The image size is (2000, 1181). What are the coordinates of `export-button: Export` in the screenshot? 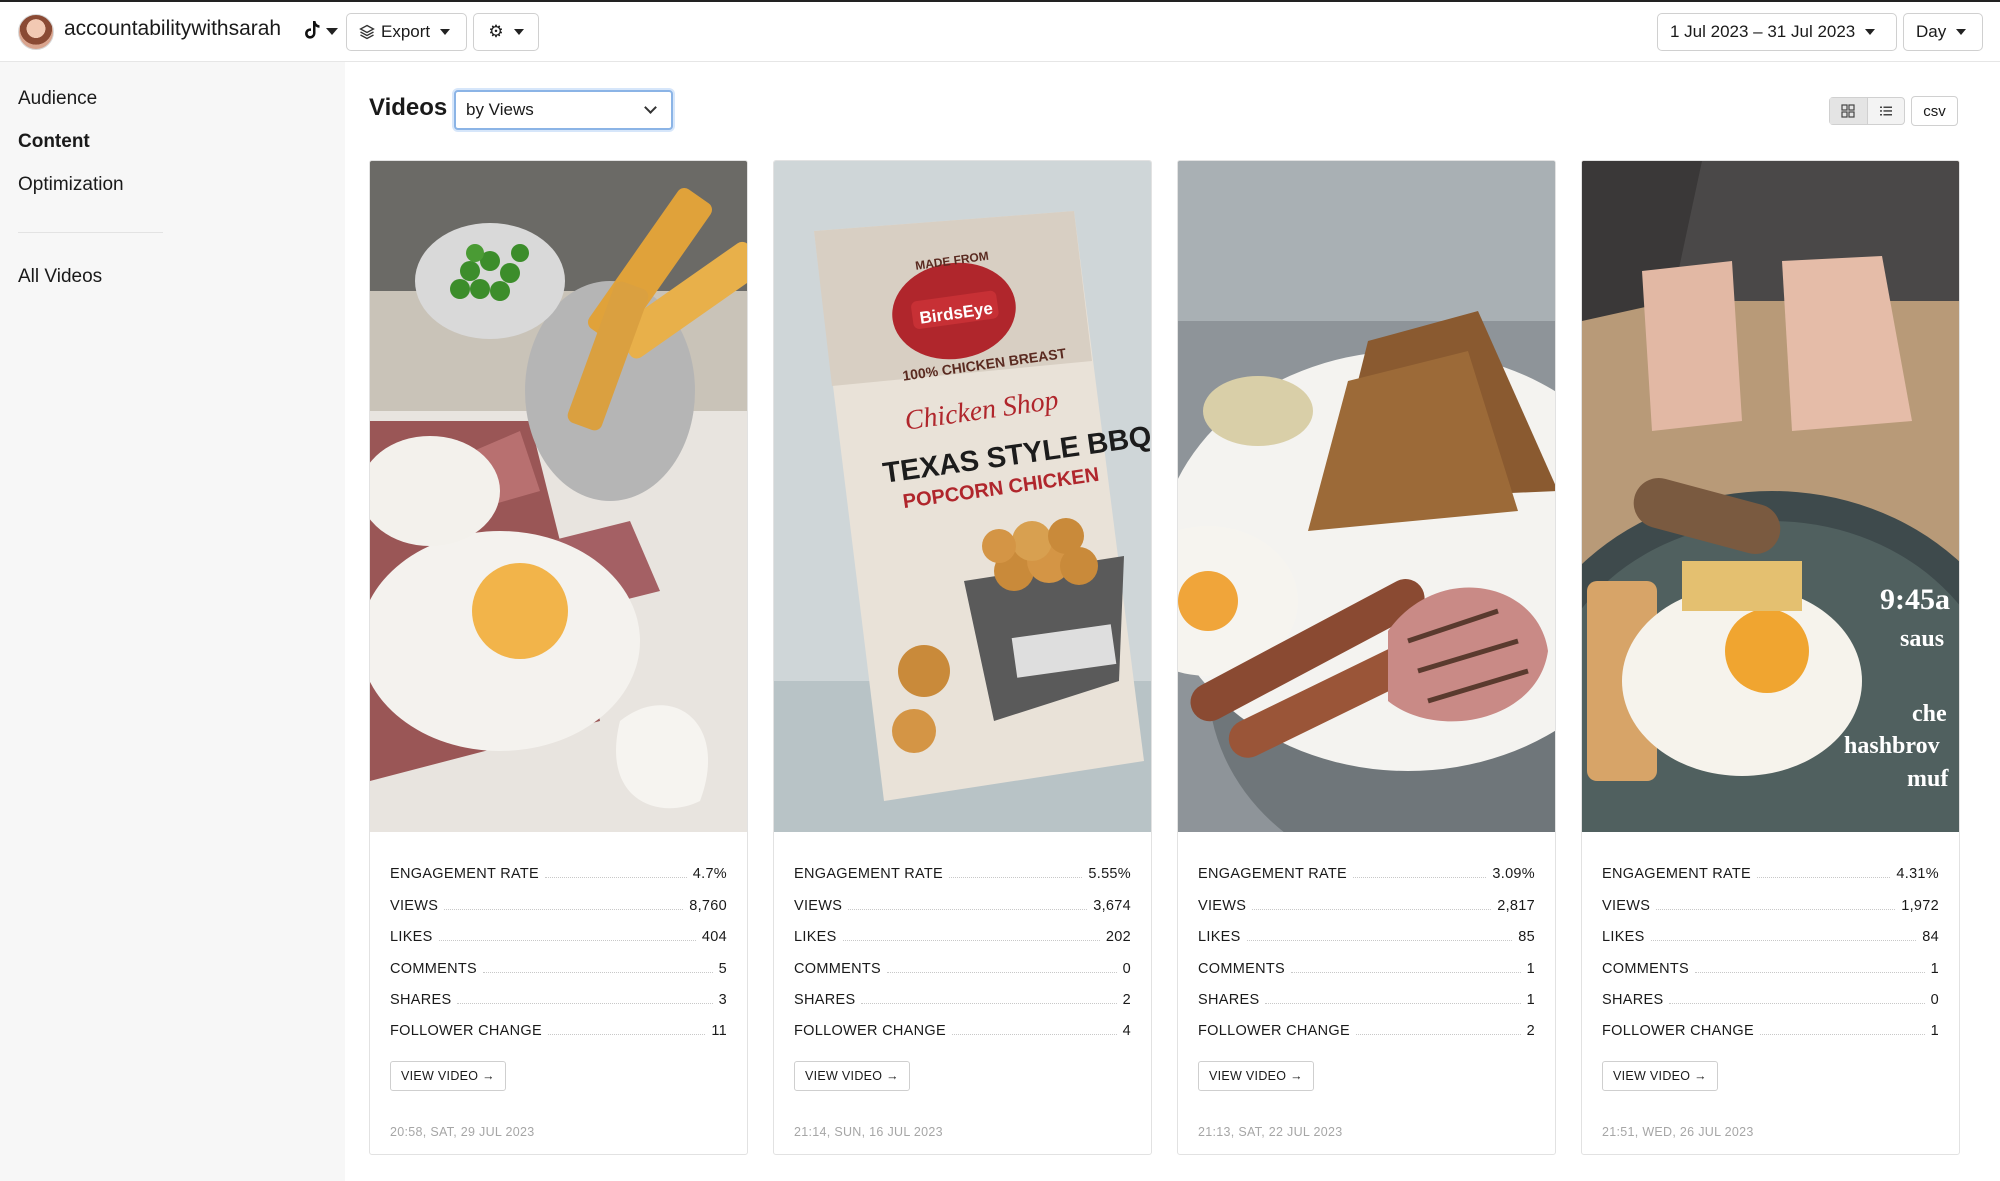 It's located at (406, 32).